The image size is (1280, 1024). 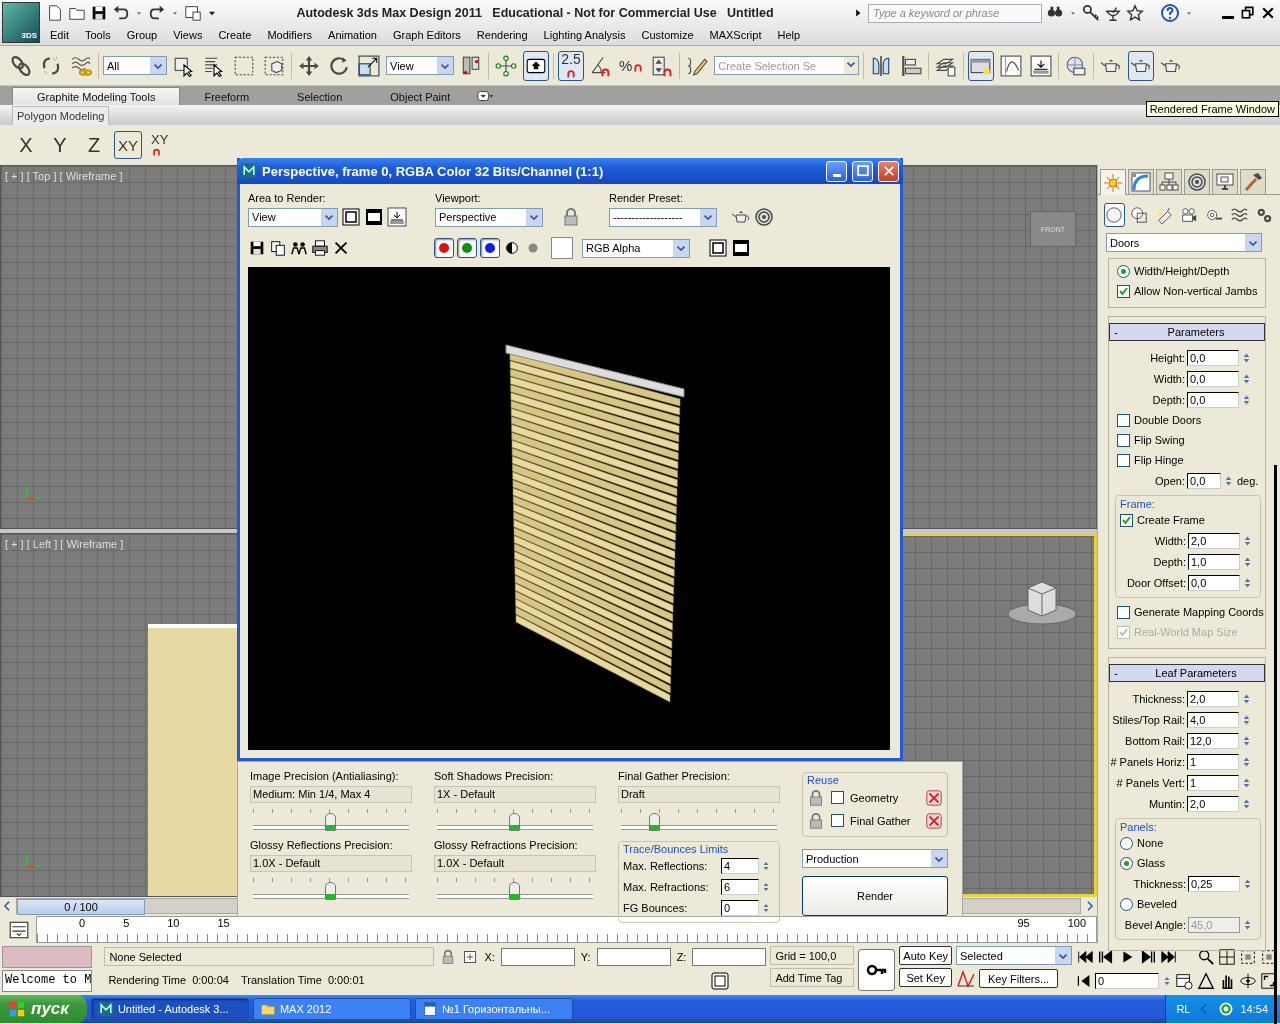 What do you see at coordinates (789, 35) in the screenshot?
I see `menu-item: Help` at bounding box center [789, 35].